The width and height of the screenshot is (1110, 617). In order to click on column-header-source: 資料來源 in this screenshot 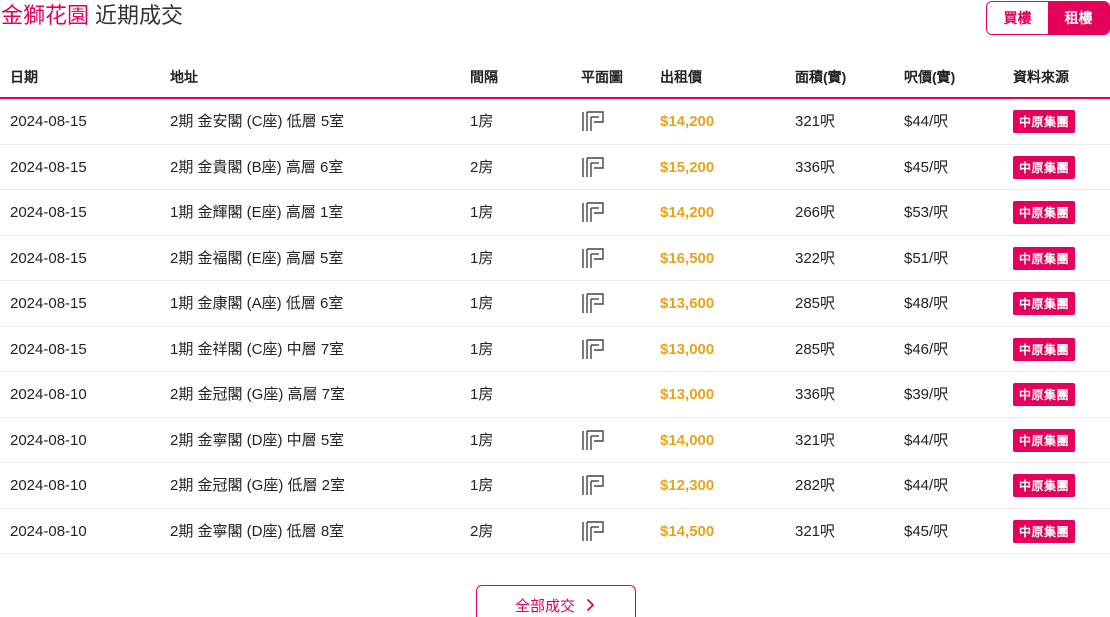, I will do `click(1041, 77)`.